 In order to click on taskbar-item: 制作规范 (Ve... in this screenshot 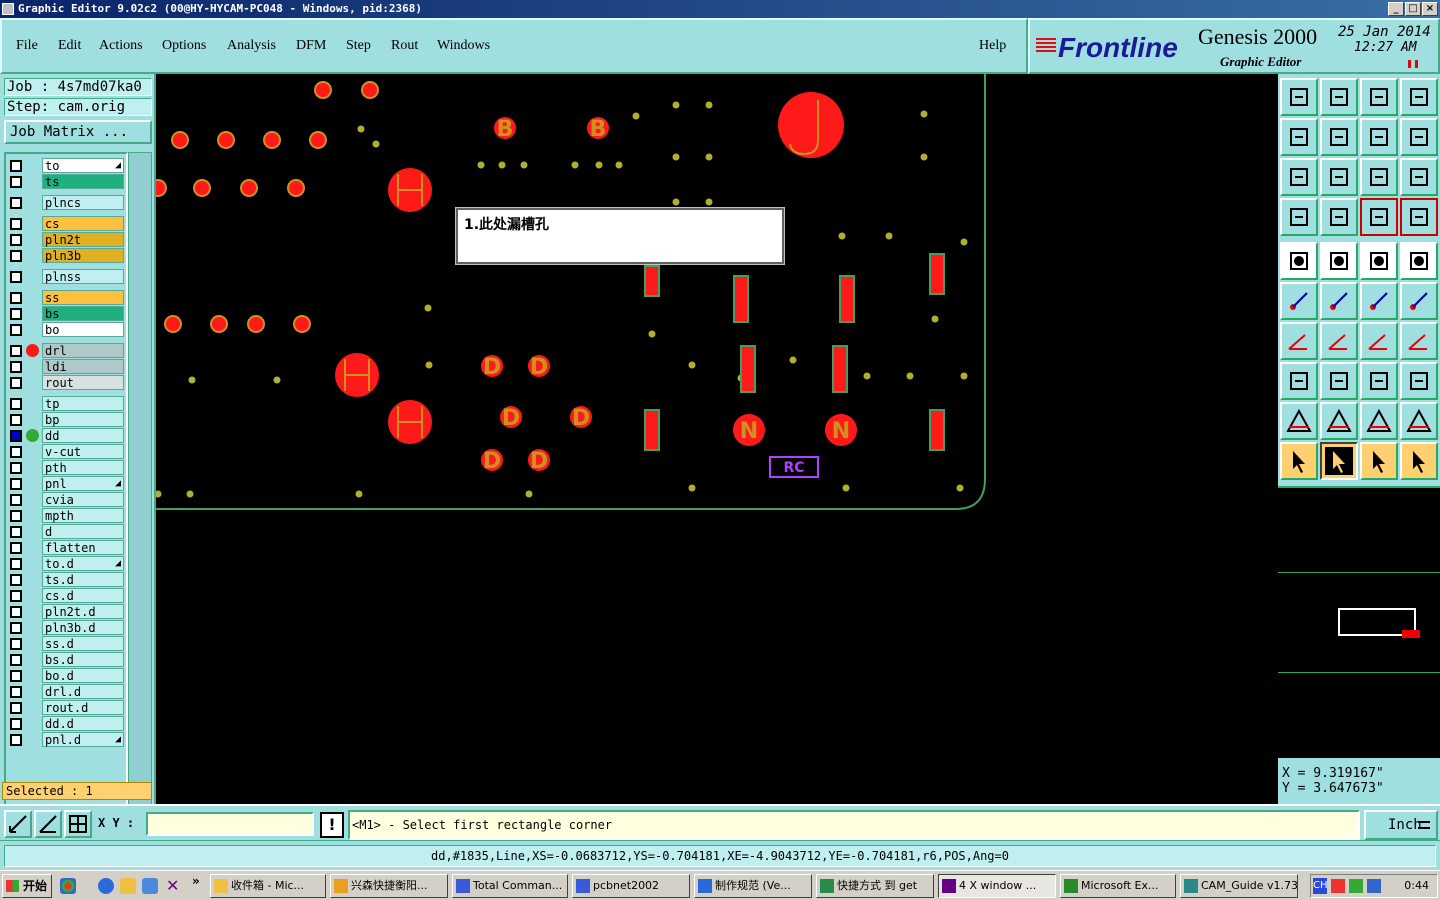, I will do `click(753, 886)`.